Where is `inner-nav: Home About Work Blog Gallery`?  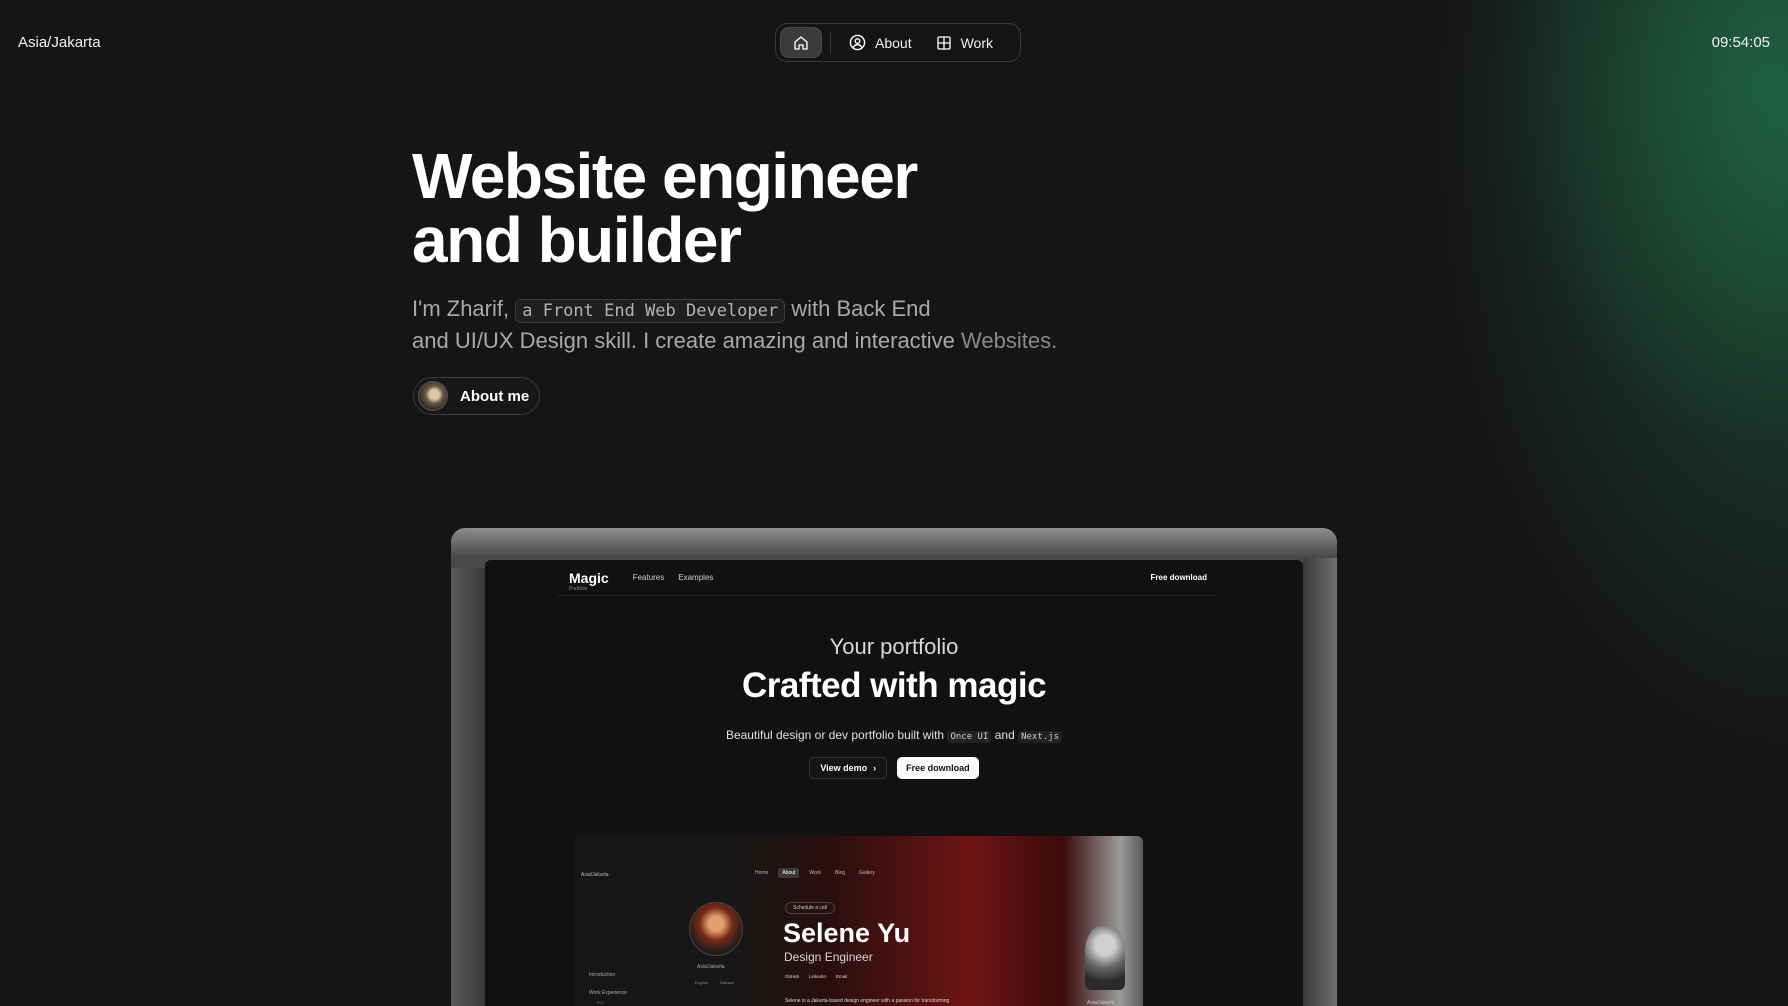
inner-nav: Home About Work Blog Gallery is located at coordinates (815, 873).